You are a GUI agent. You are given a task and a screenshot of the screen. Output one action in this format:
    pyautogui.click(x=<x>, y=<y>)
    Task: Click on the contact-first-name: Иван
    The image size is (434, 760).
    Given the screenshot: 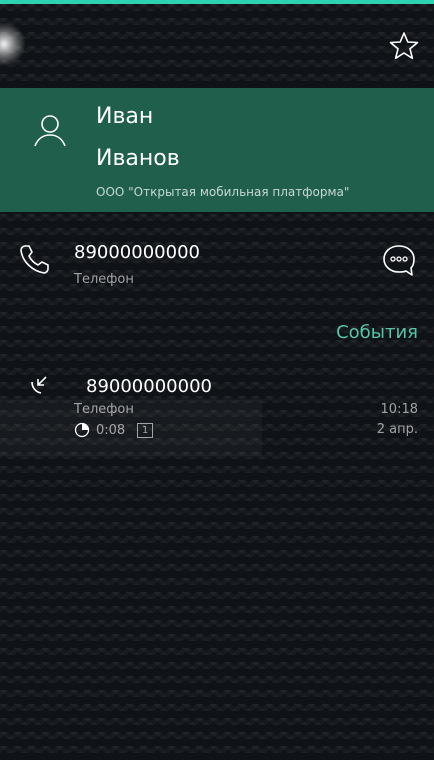 What is the action you would take?
    pyautogui.click(x=125, y=116)
    